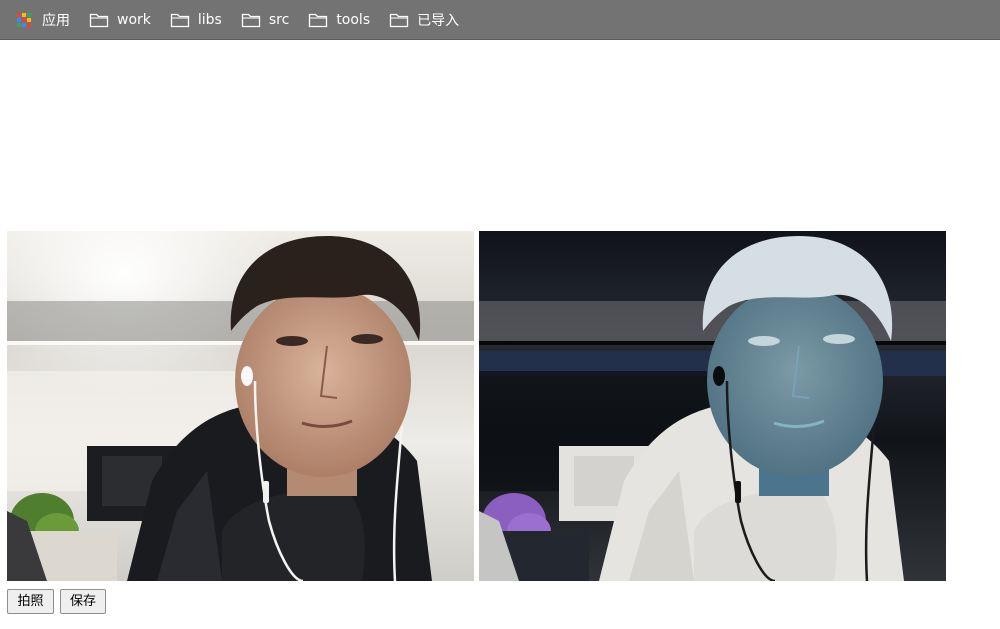 The width and height of the screenshot is (1000, 629). I want to click on bookmark-apps: 应用, so click(42, 20).